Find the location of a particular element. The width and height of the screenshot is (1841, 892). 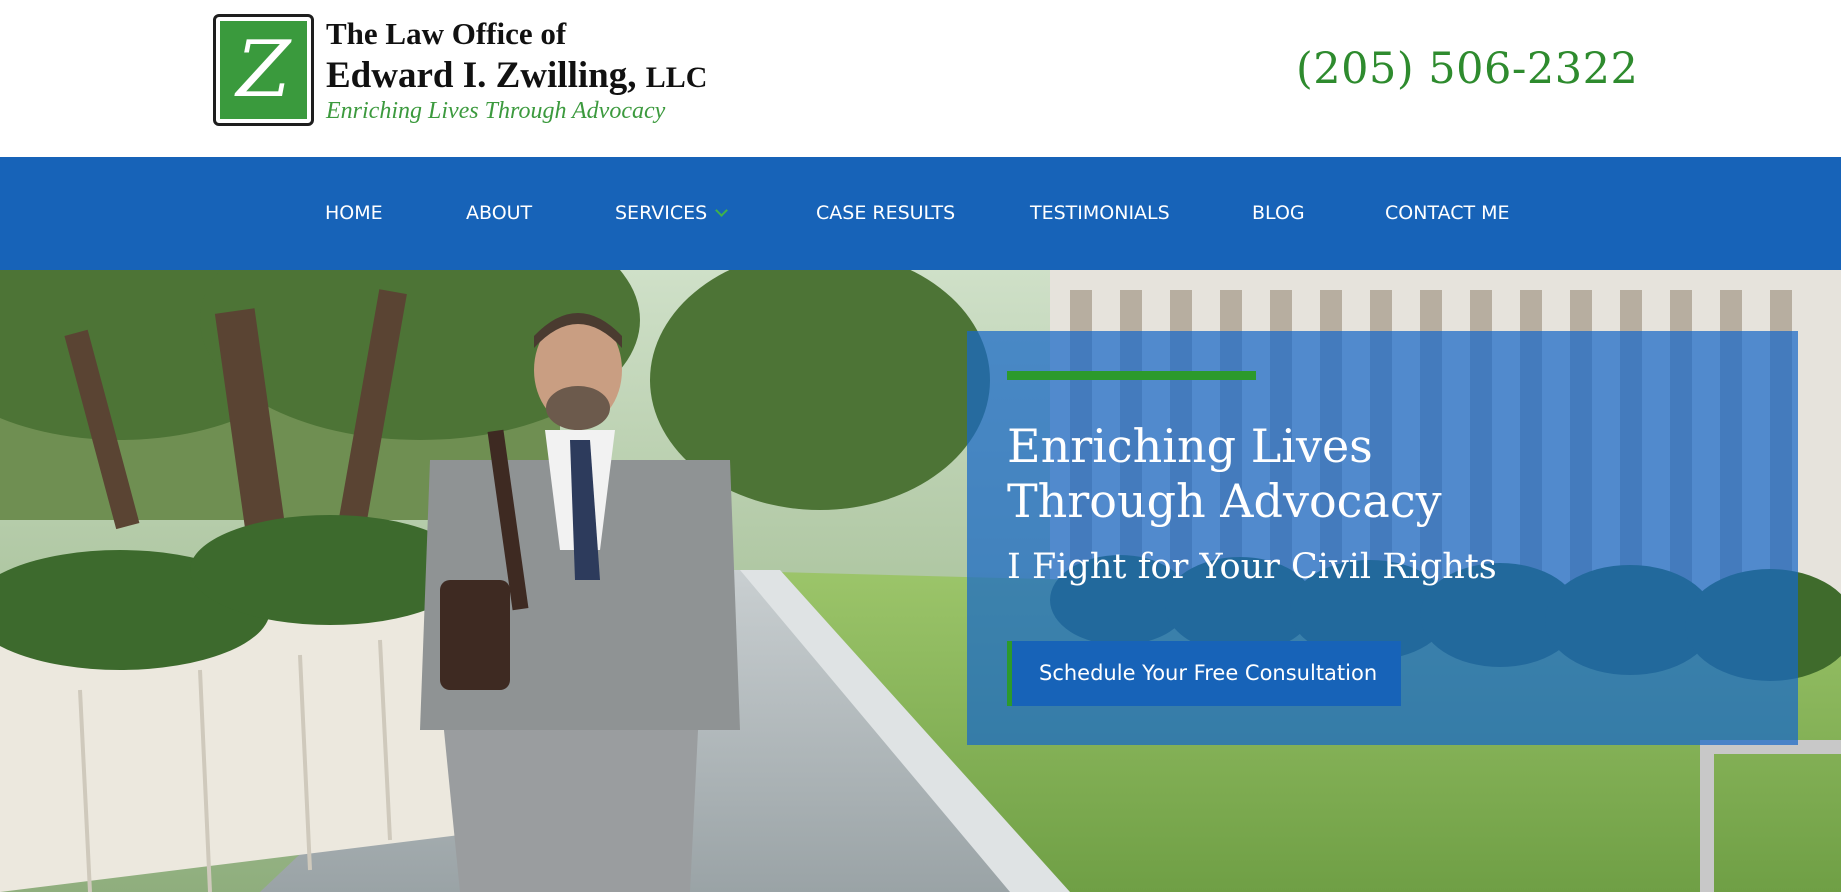

nav-blog: BLOG is located at coordinates (1278, 213).